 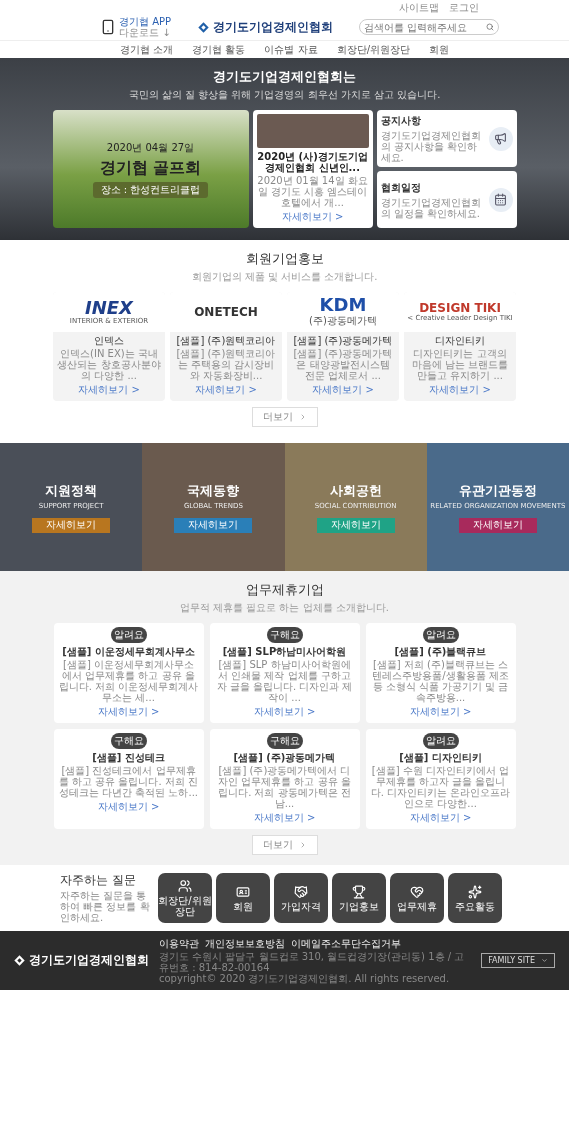 What do you see at coordinates (284, 77) in the screenshot?
I see `hero-title: 경기도기업경제인협회는` at bounding box center [284, 77].